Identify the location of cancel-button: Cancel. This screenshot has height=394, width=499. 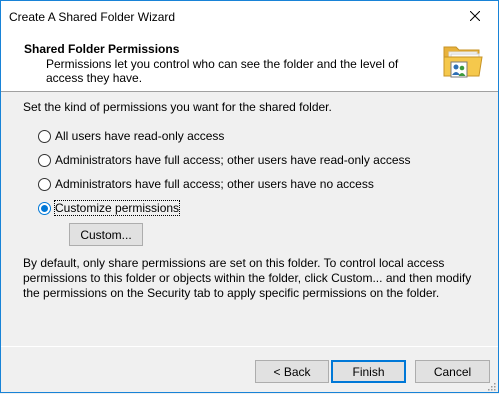
(452, 371).